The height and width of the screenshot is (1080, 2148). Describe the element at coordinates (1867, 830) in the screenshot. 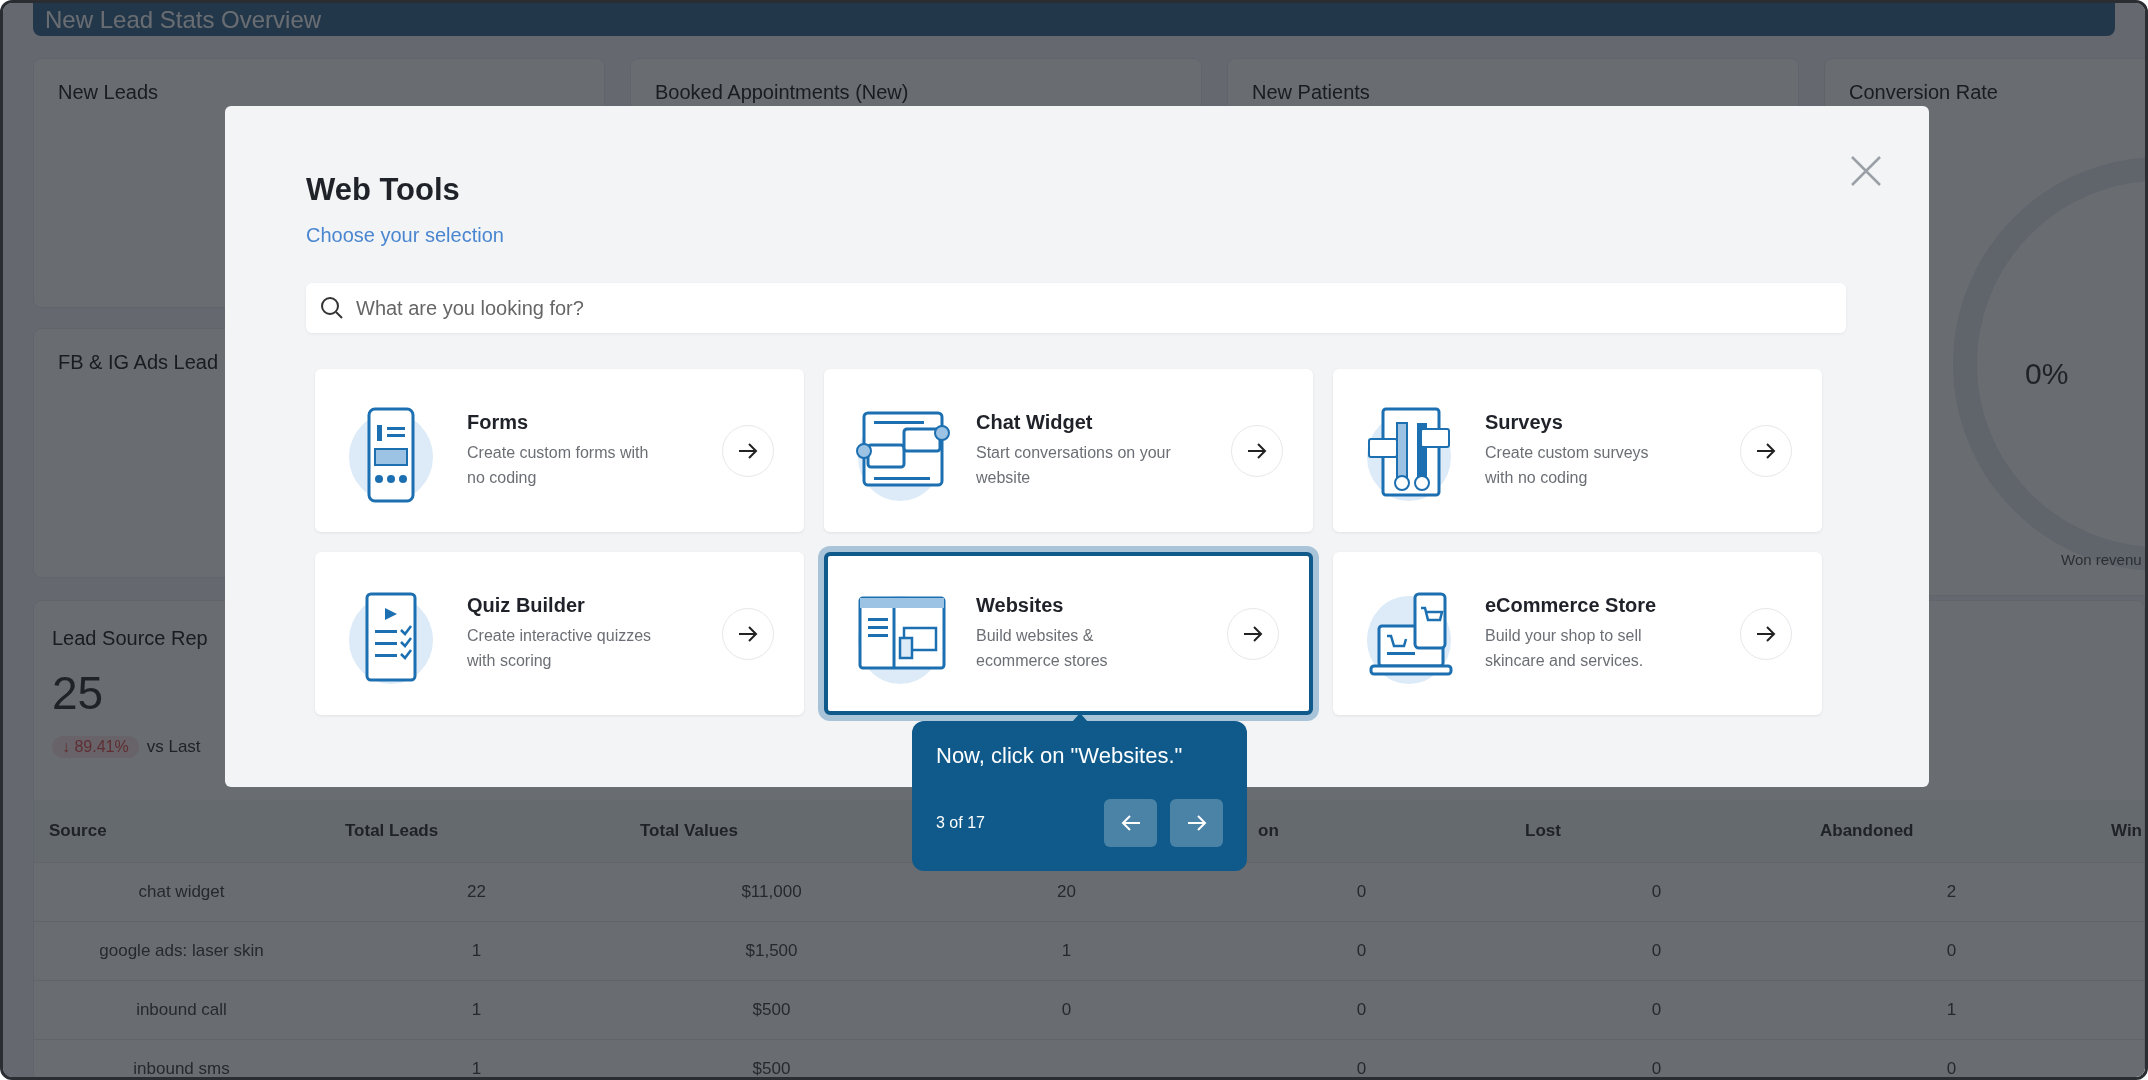

I see `column-header: Abandoned` at that location.